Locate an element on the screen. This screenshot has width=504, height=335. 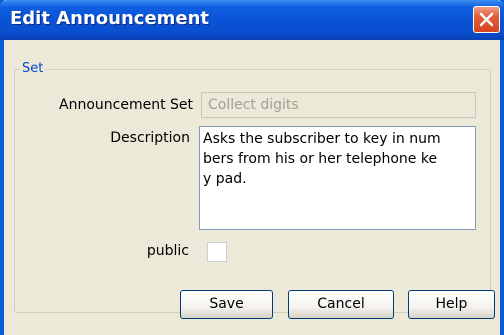
title-bar: Edit Announcement is located at coordinates (252, 20).